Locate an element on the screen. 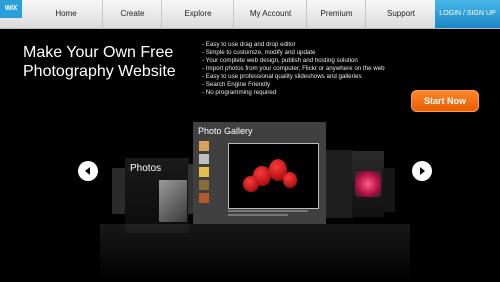  nav-explore: Explore is located at coordinates (197, 14).